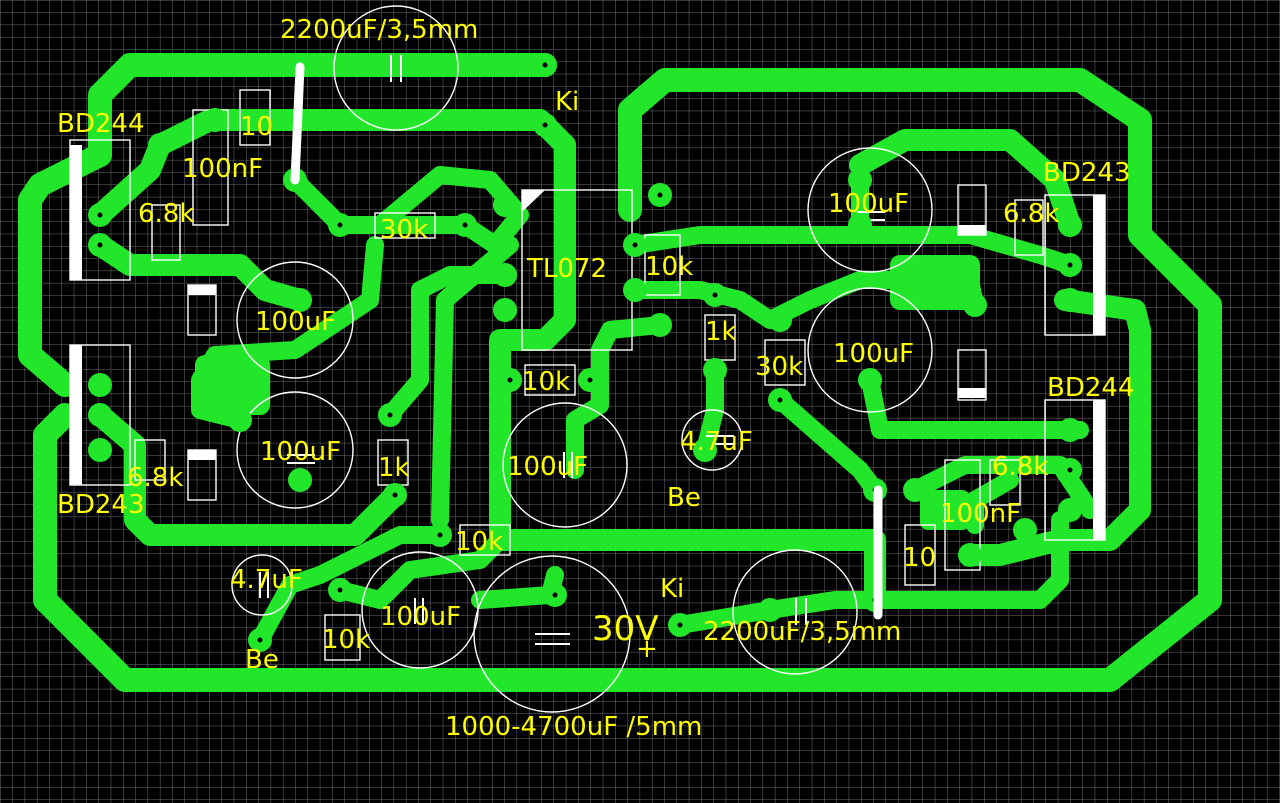  I want to click on label-be-left: Be, so click(262, 660).